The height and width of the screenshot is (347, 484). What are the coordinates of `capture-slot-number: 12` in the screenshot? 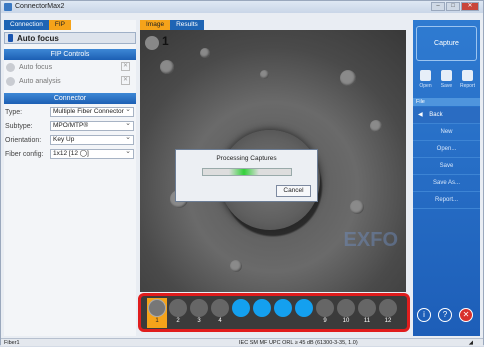 It's located at (388, 321).